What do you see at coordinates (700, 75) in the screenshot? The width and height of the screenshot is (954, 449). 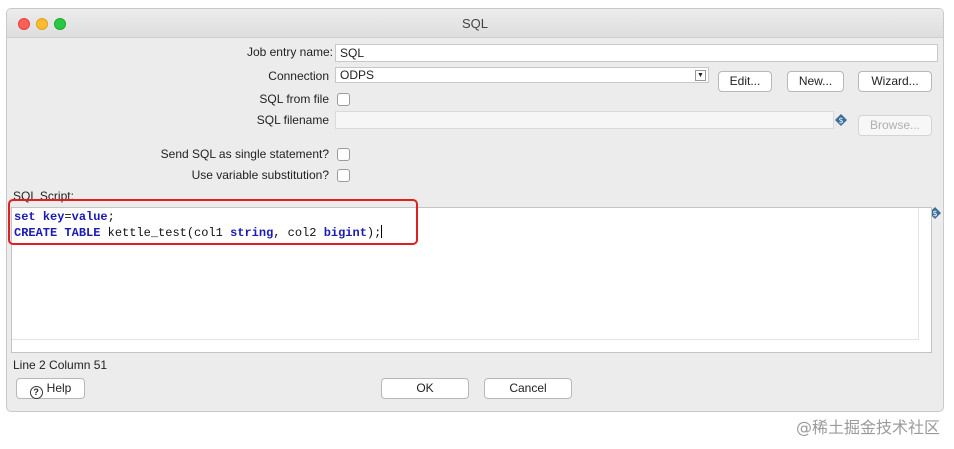 I see `dropdown-arrow-icon: ▼` at bounding box center [700, 75].